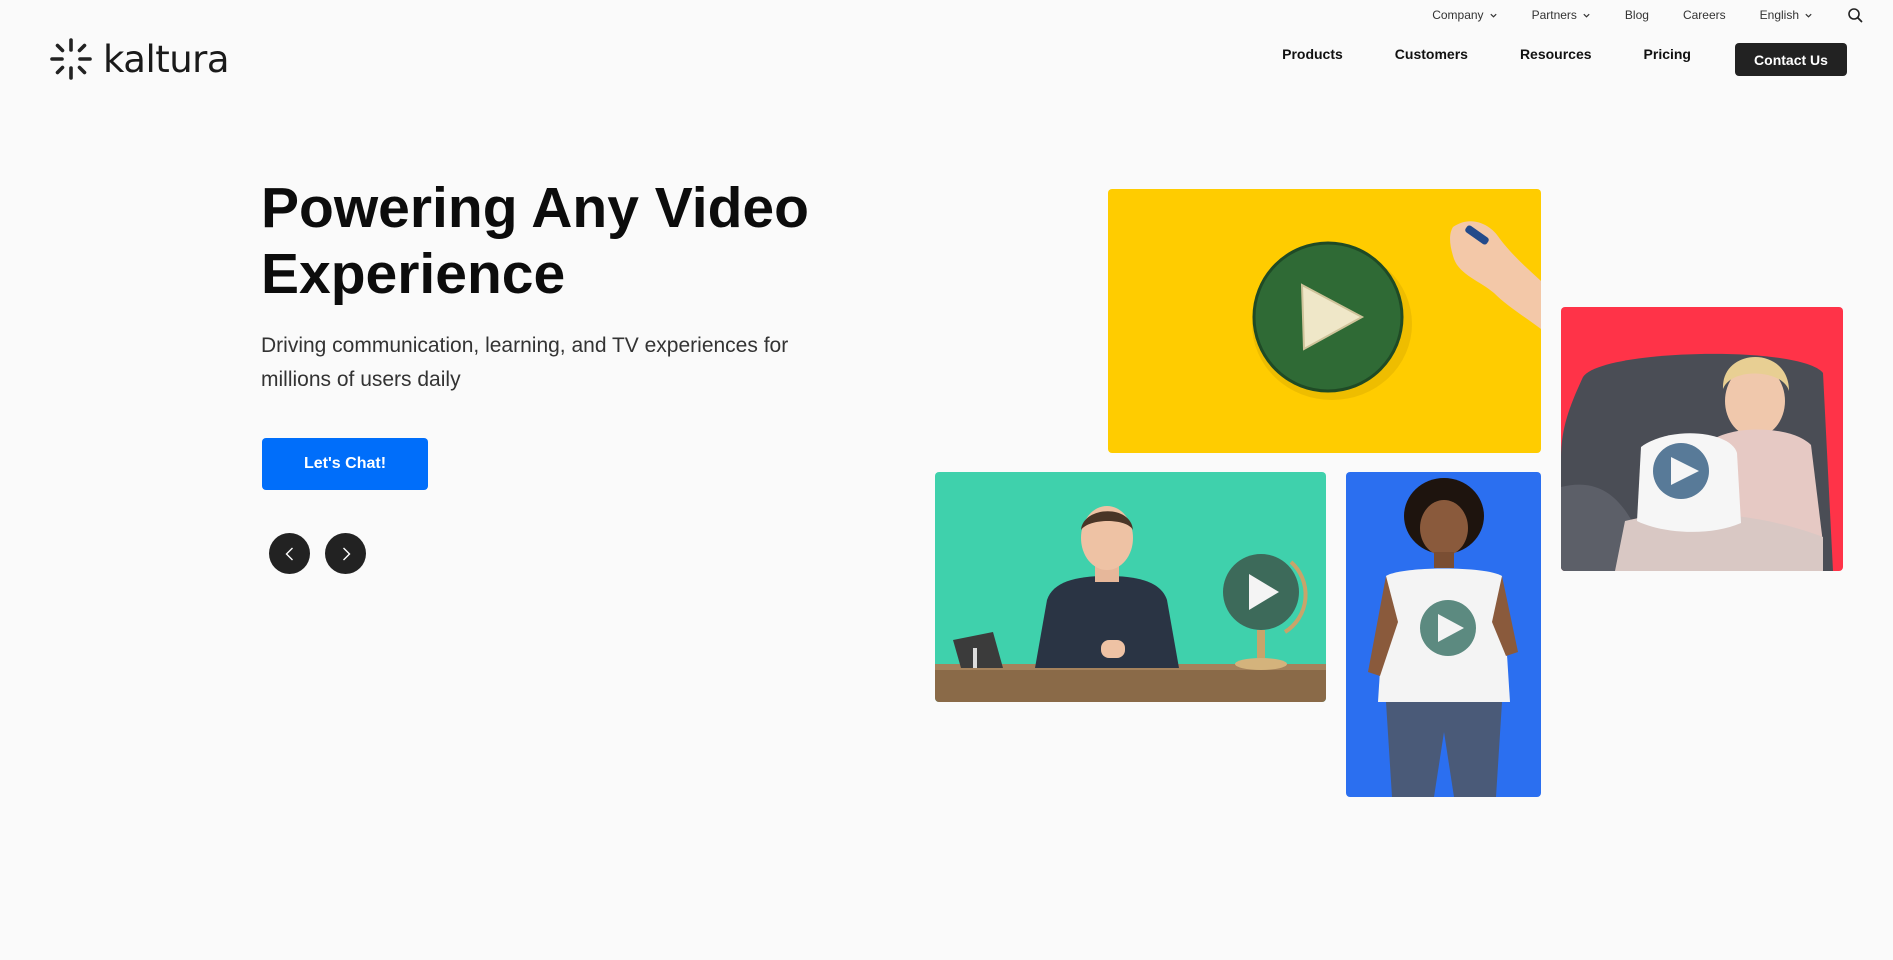 This screenshot has width=1893, height=960. Describe the element at coordinates (535, 241) in the screenshot. I see `hero-title: Powering Any Video Experience` at that location.